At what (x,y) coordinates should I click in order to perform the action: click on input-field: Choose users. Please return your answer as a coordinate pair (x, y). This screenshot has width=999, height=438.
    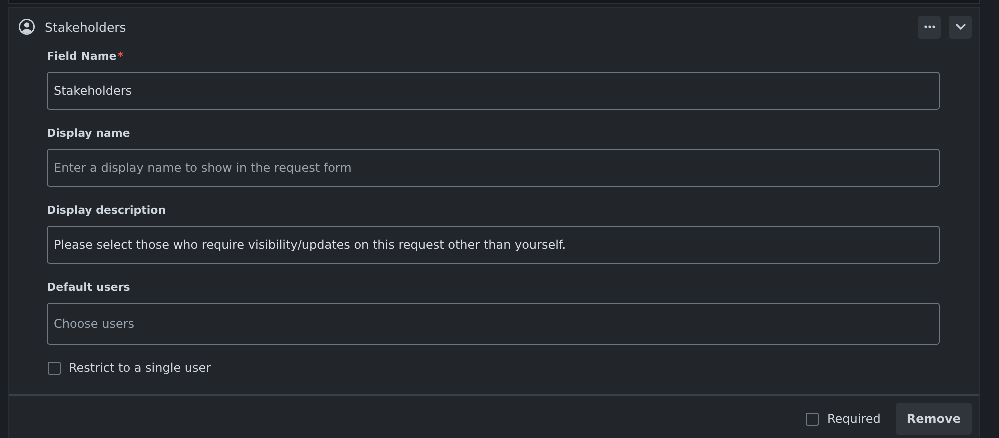
    Looking at the image, I should click on (493, 324).